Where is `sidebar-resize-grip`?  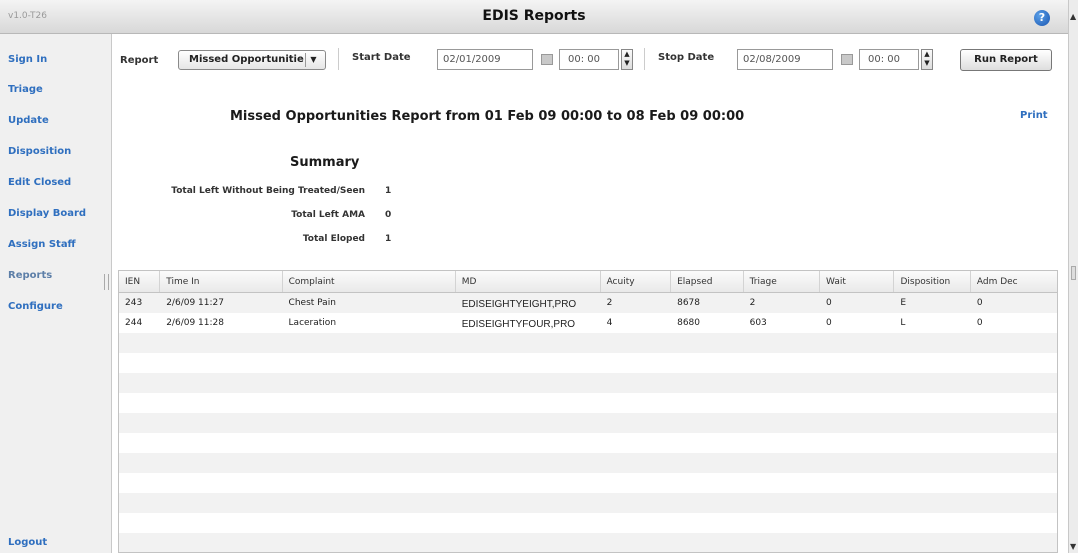 sidebar-resize-grip is located at coordinates (106, 282).